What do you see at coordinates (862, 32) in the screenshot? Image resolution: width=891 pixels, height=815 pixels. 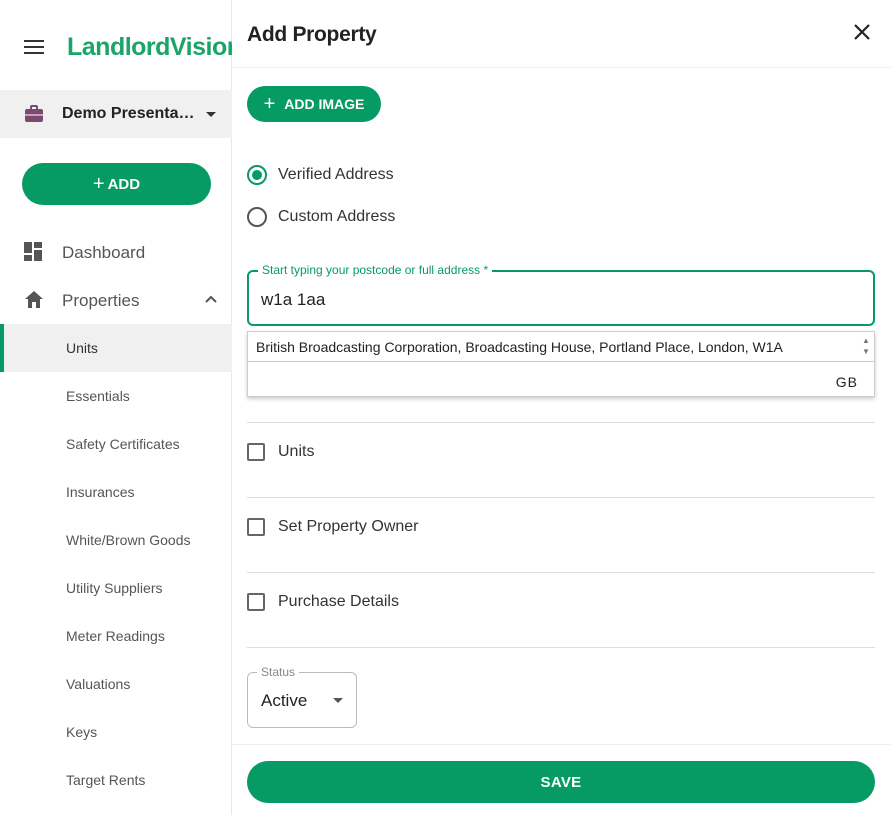 I see `close-icon` at bounding box center [862, 32].